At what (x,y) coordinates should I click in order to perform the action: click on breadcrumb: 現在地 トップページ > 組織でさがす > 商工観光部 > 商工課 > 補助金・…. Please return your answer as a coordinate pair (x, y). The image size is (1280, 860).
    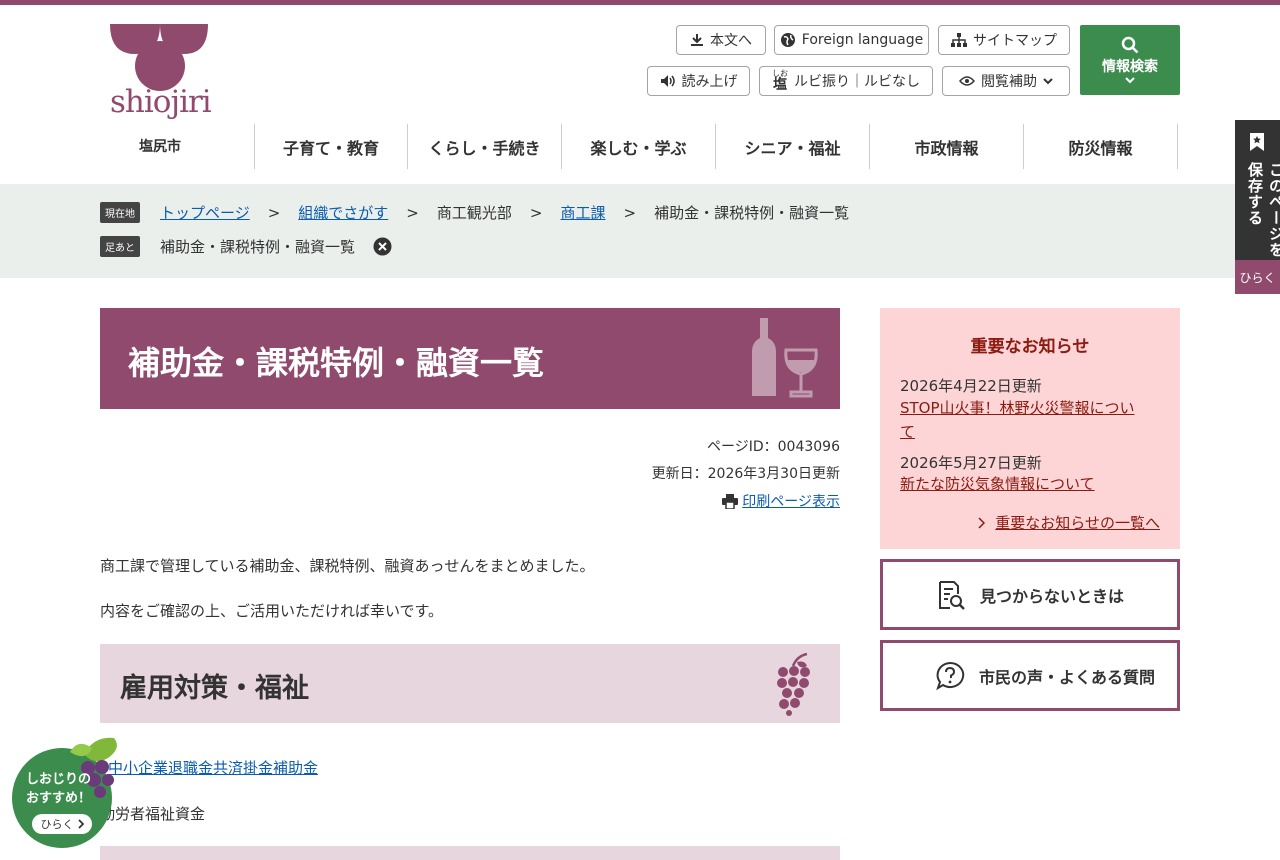
    Looking at the image, I should click on (474, 212).